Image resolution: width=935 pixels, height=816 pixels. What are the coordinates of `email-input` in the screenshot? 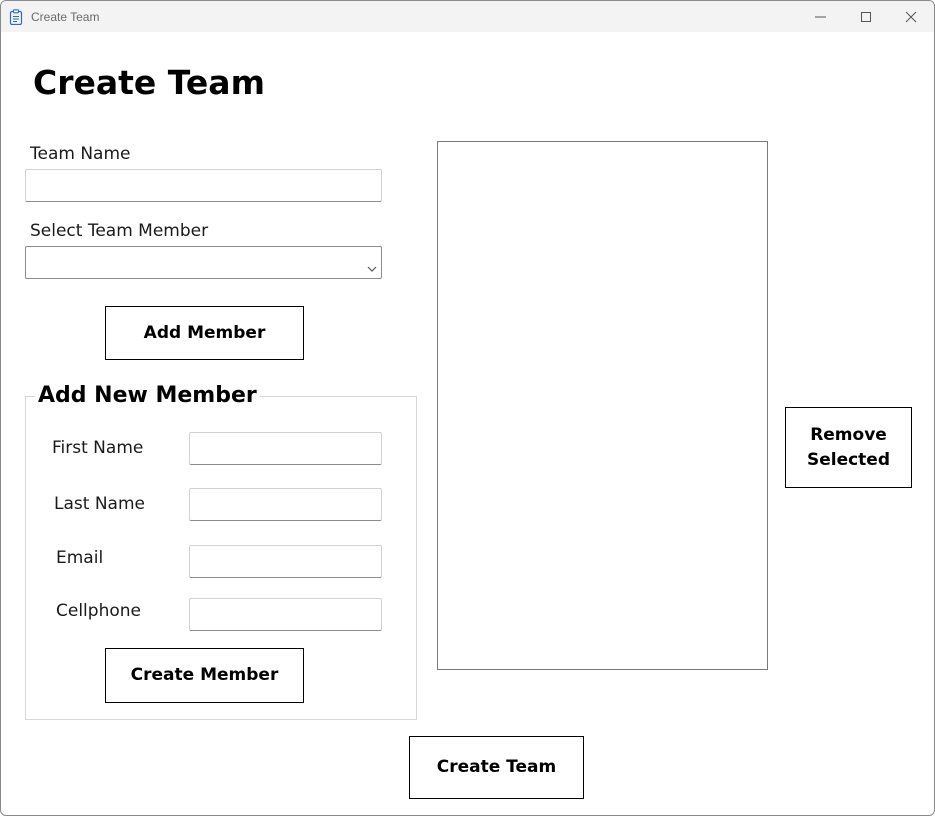 It's located at (285, 561).